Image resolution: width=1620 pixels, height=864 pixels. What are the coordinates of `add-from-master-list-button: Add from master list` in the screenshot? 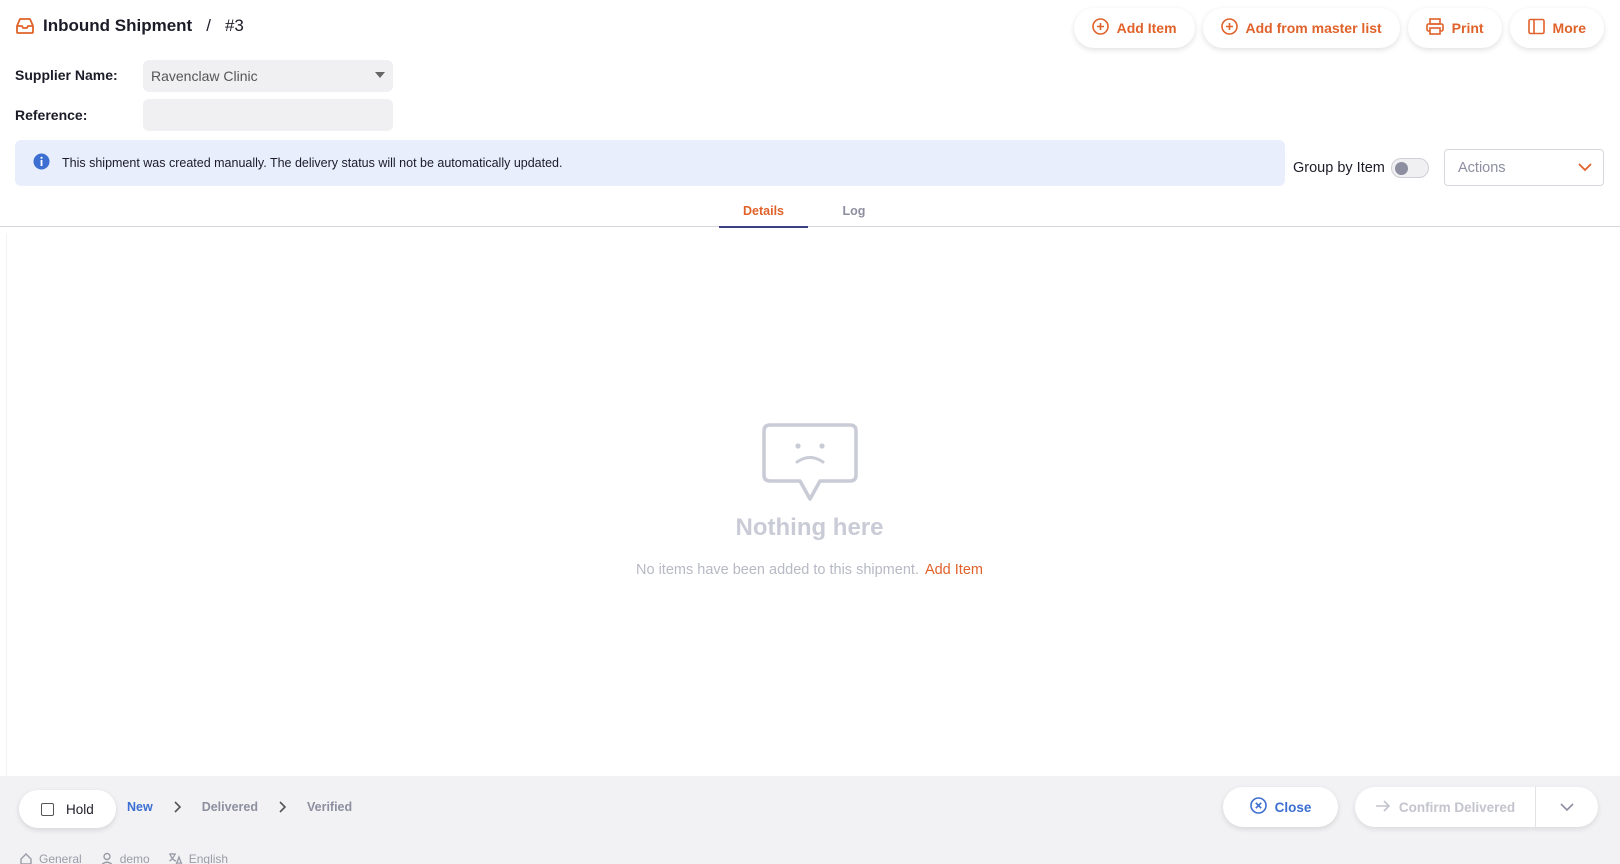 It's located at (1301, 28).